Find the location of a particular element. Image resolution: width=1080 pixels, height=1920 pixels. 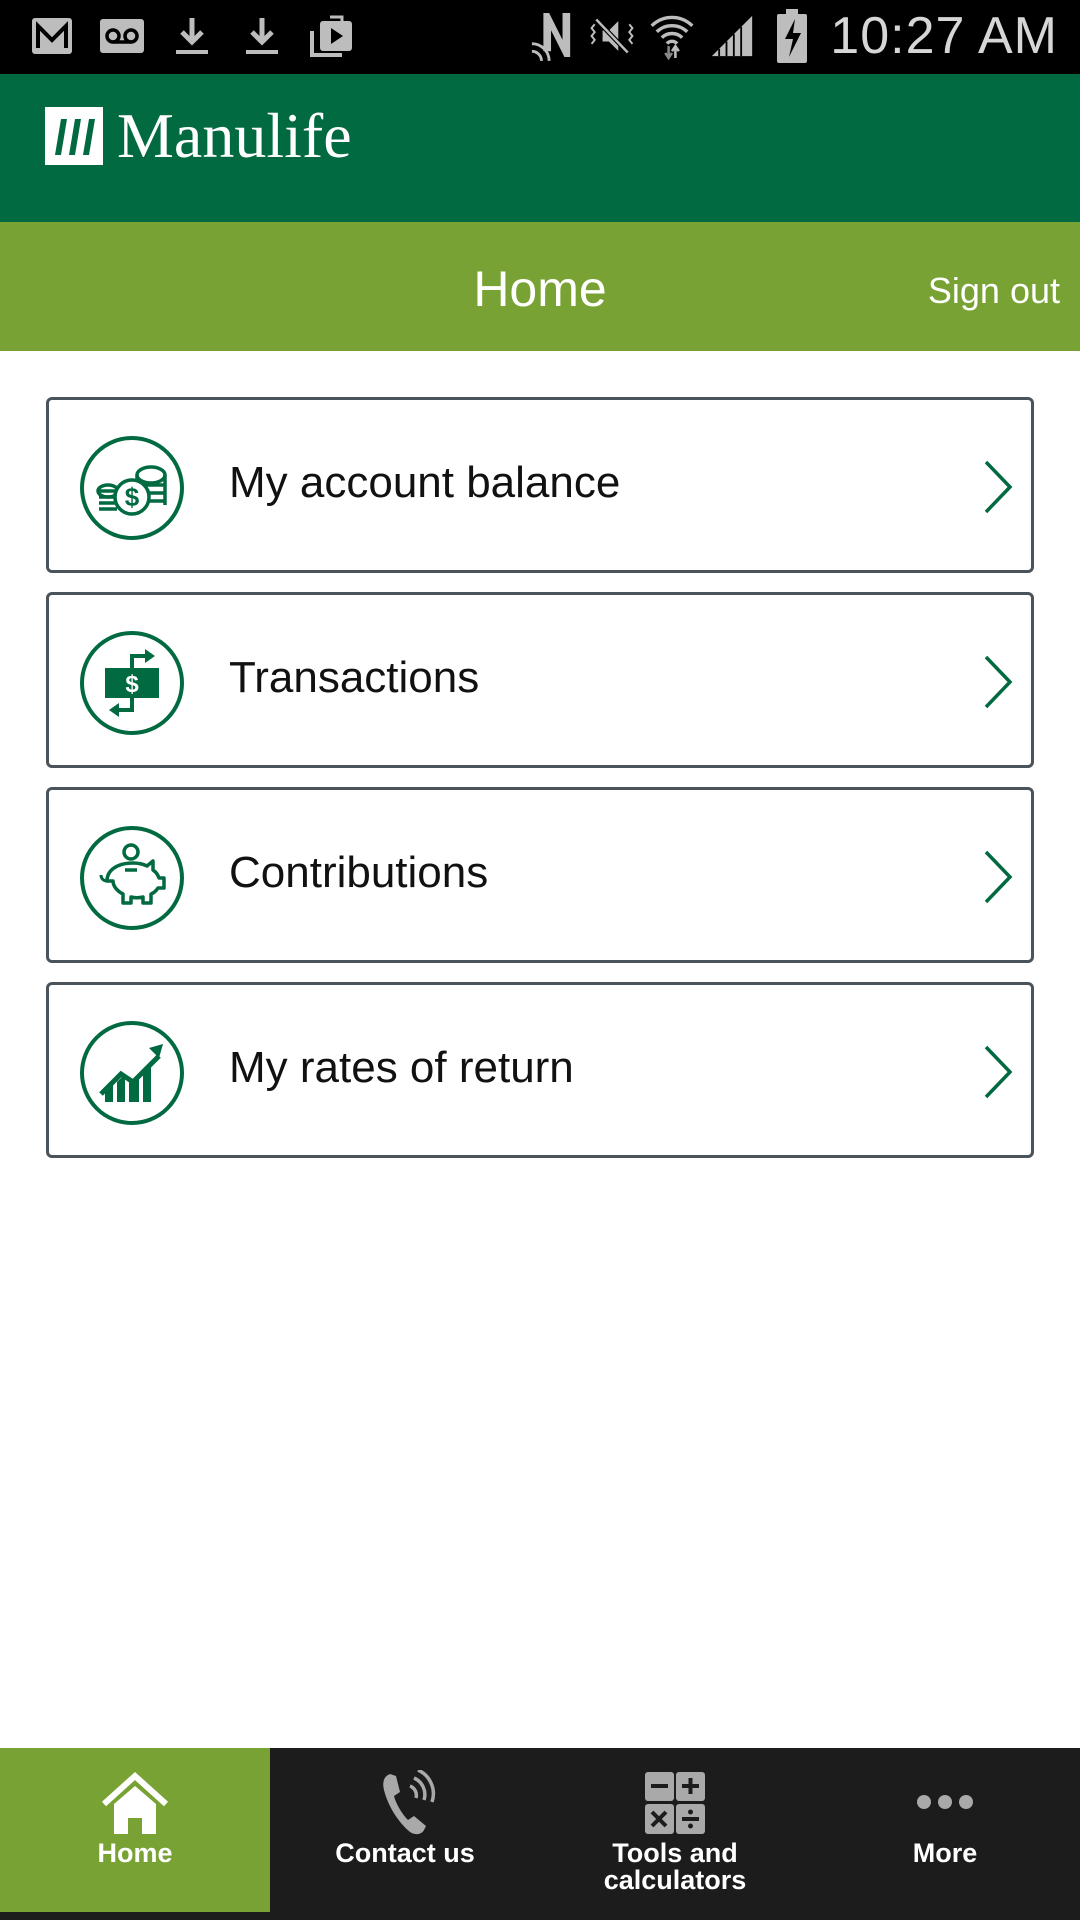

menu-item-label: My account balance is located at coordinates (425, 482).